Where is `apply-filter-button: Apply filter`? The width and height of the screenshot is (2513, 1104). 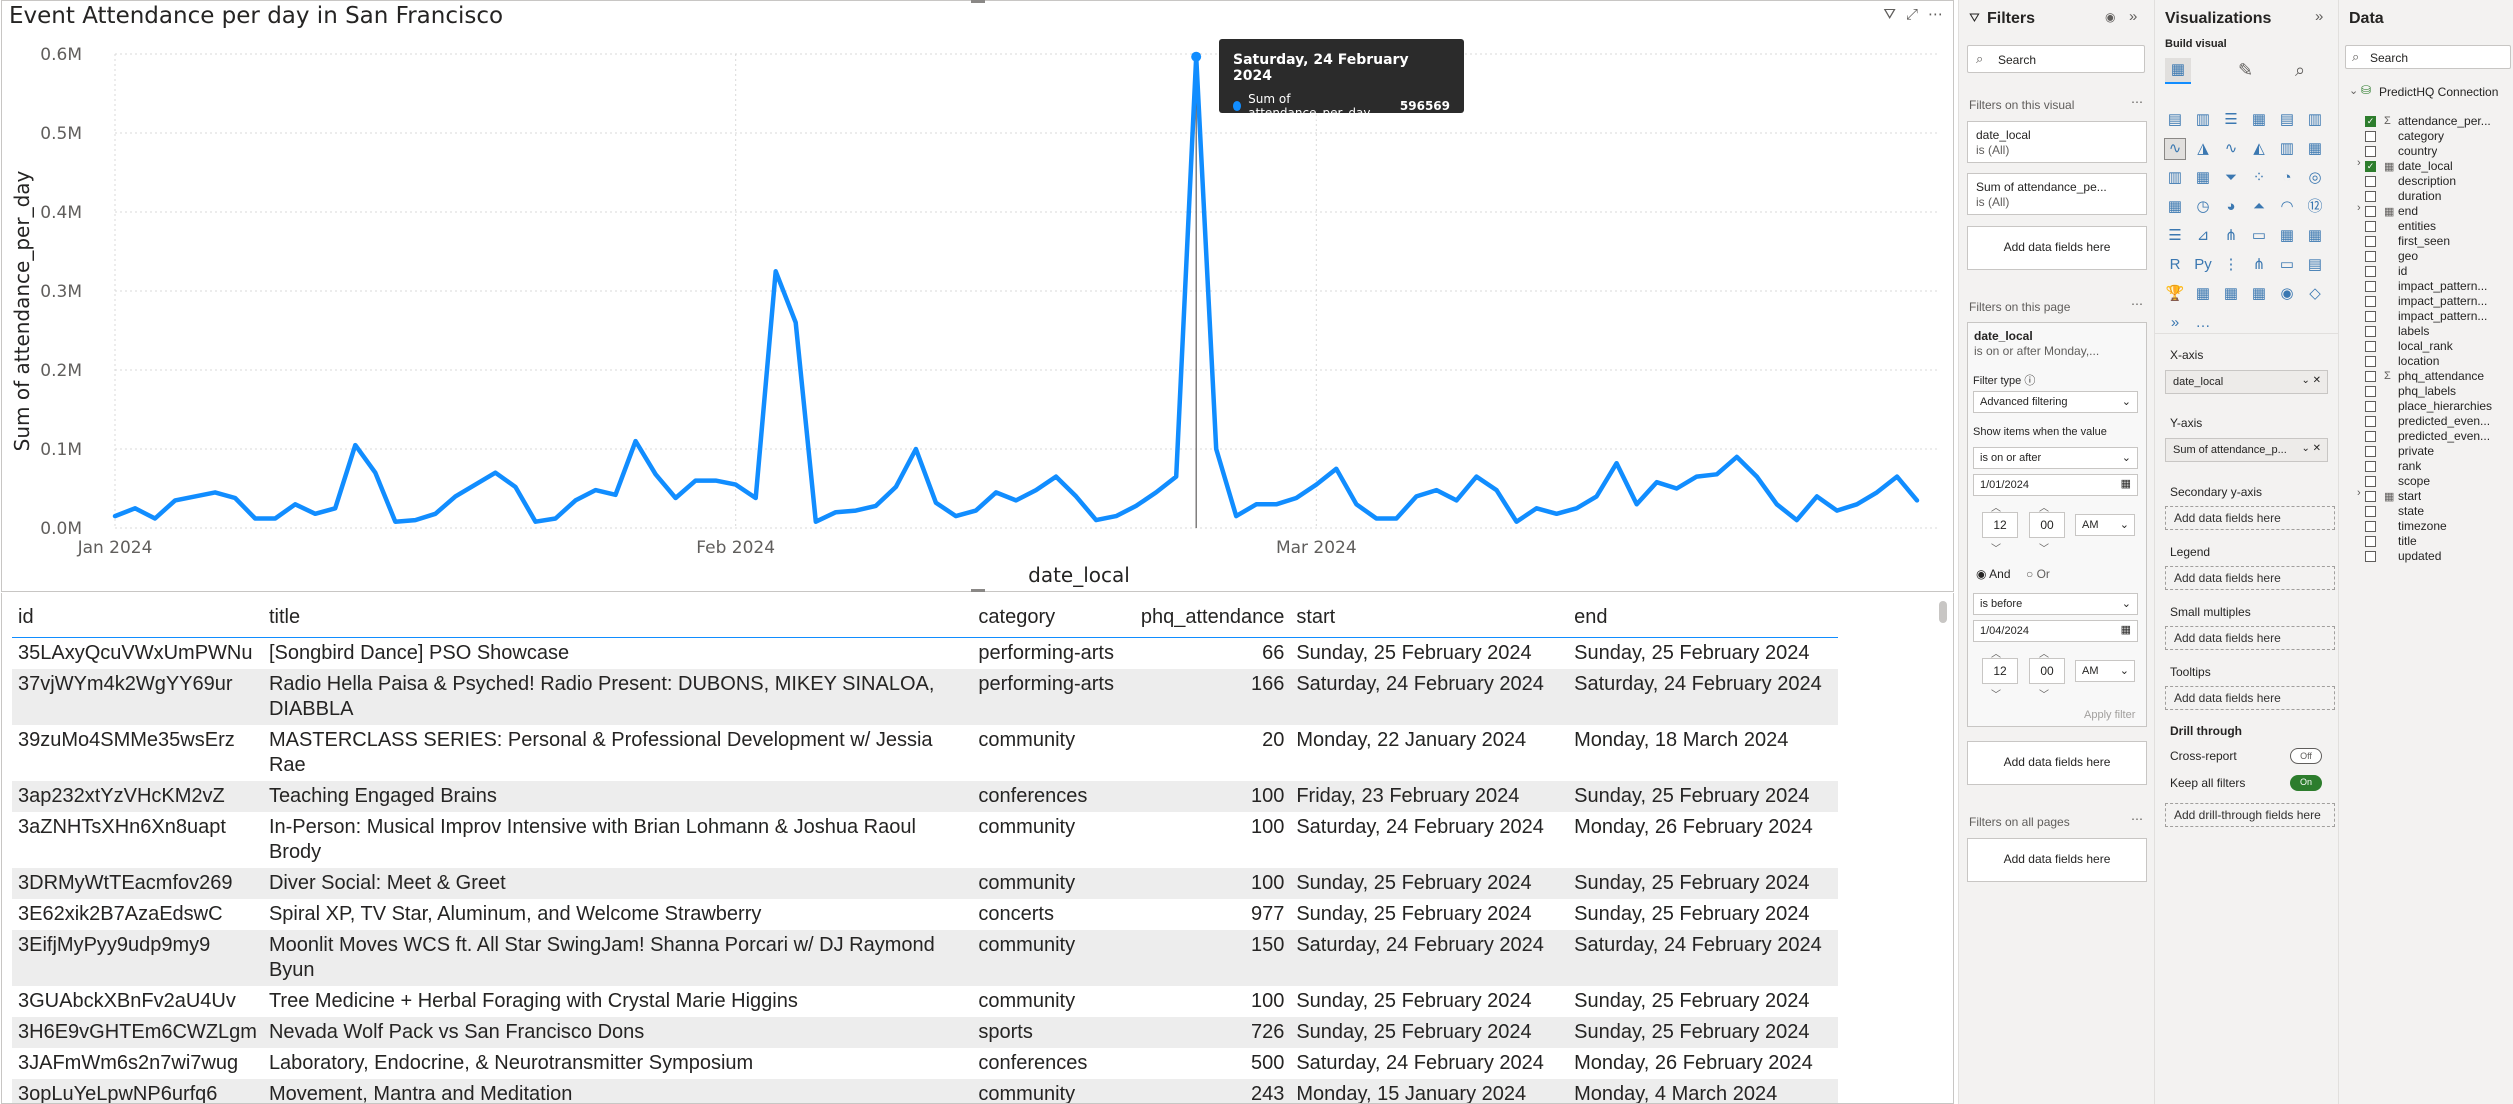 apply-filter-button: Apply filter is located at coordinates (2109, 715).